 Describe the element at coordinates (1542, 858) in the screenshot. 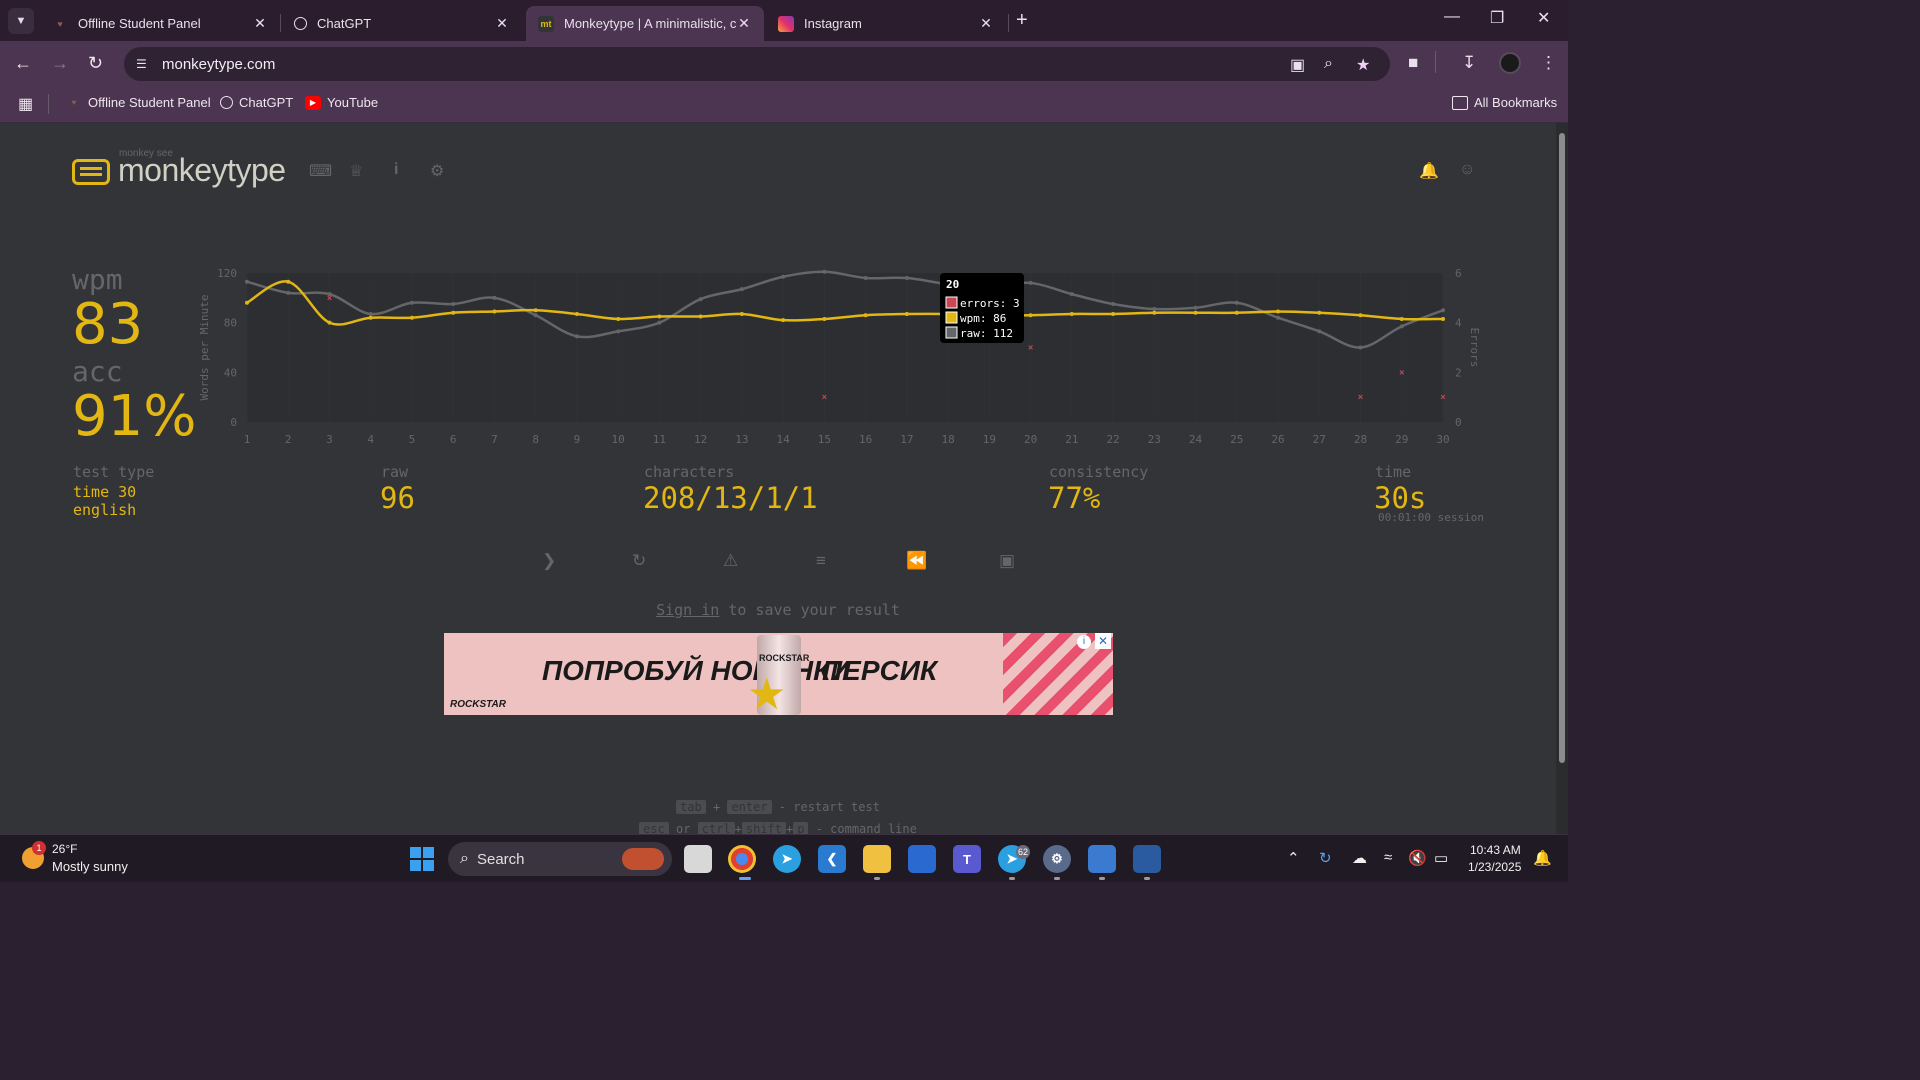

I see `notifications-bell-icon: 🔔` at that location.